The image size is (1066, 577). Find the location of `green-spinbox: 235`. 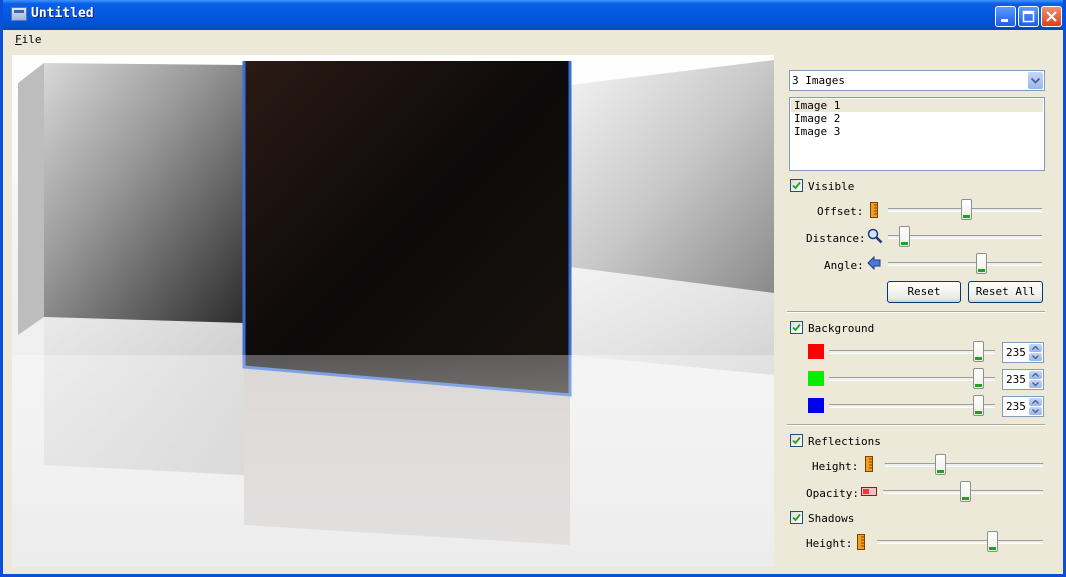

green-spinbox: 235 is located at coordinates (1023, 379).